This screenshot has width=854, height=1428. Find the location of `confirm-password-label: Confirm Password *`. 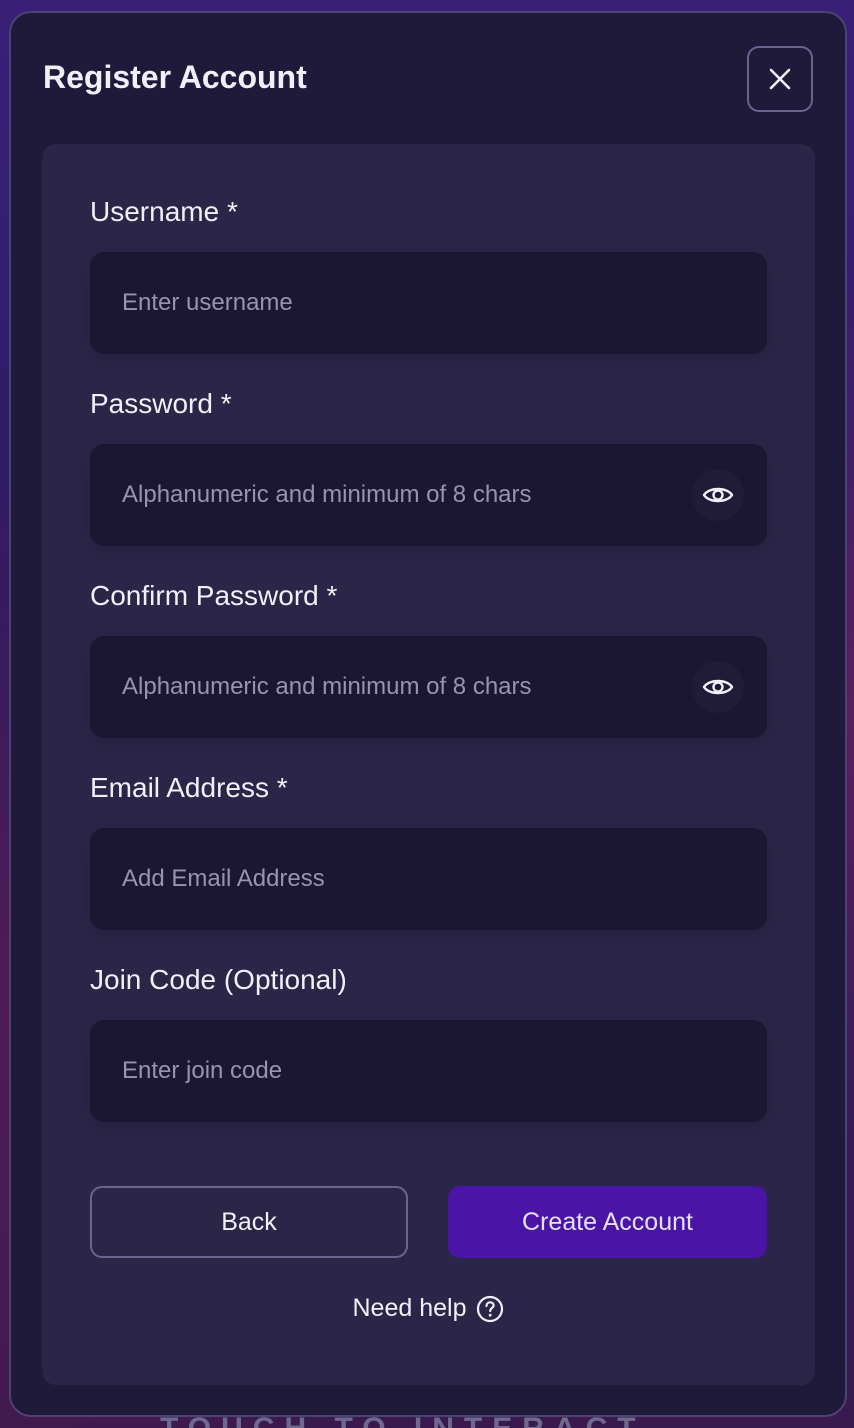

confirm-password-label: Confirm Password * is located at coordinates (214, 595).